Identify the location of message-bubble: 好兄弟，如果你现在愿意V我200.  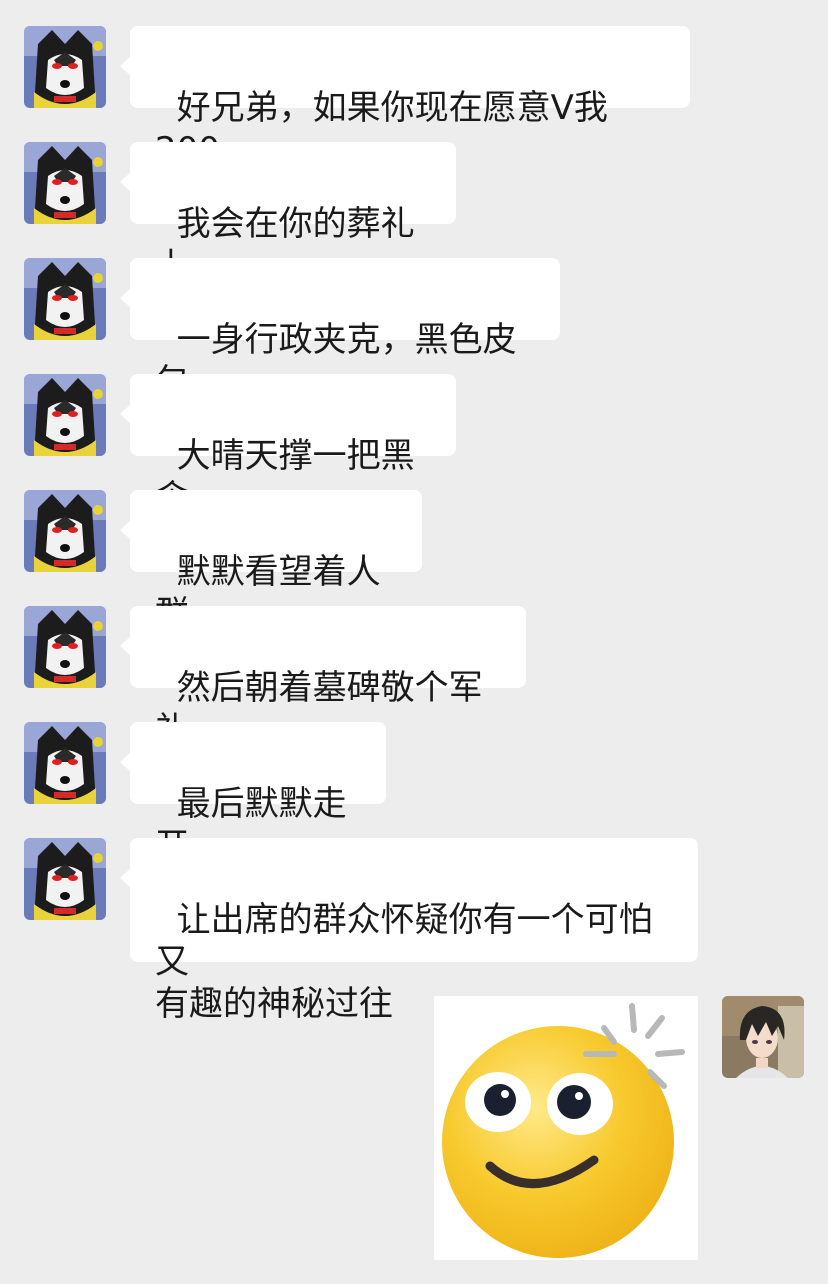
(405, 98).